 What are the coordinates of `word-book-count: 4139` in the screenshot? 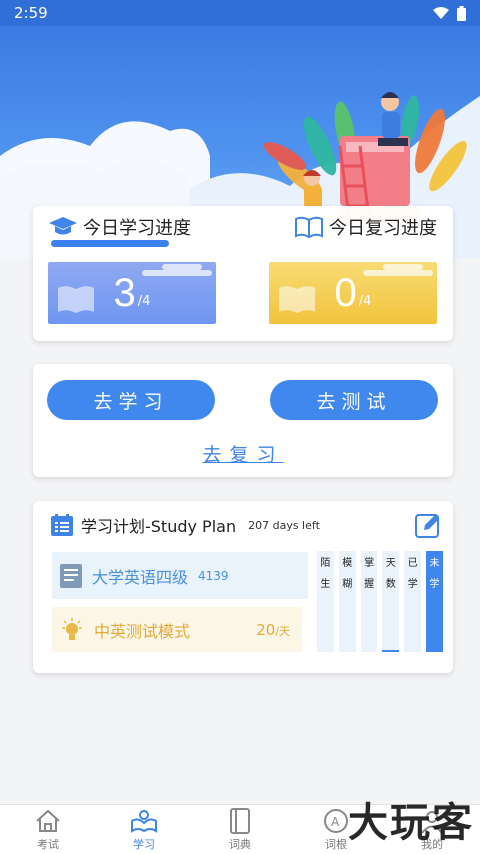 It's located at (213, 575).